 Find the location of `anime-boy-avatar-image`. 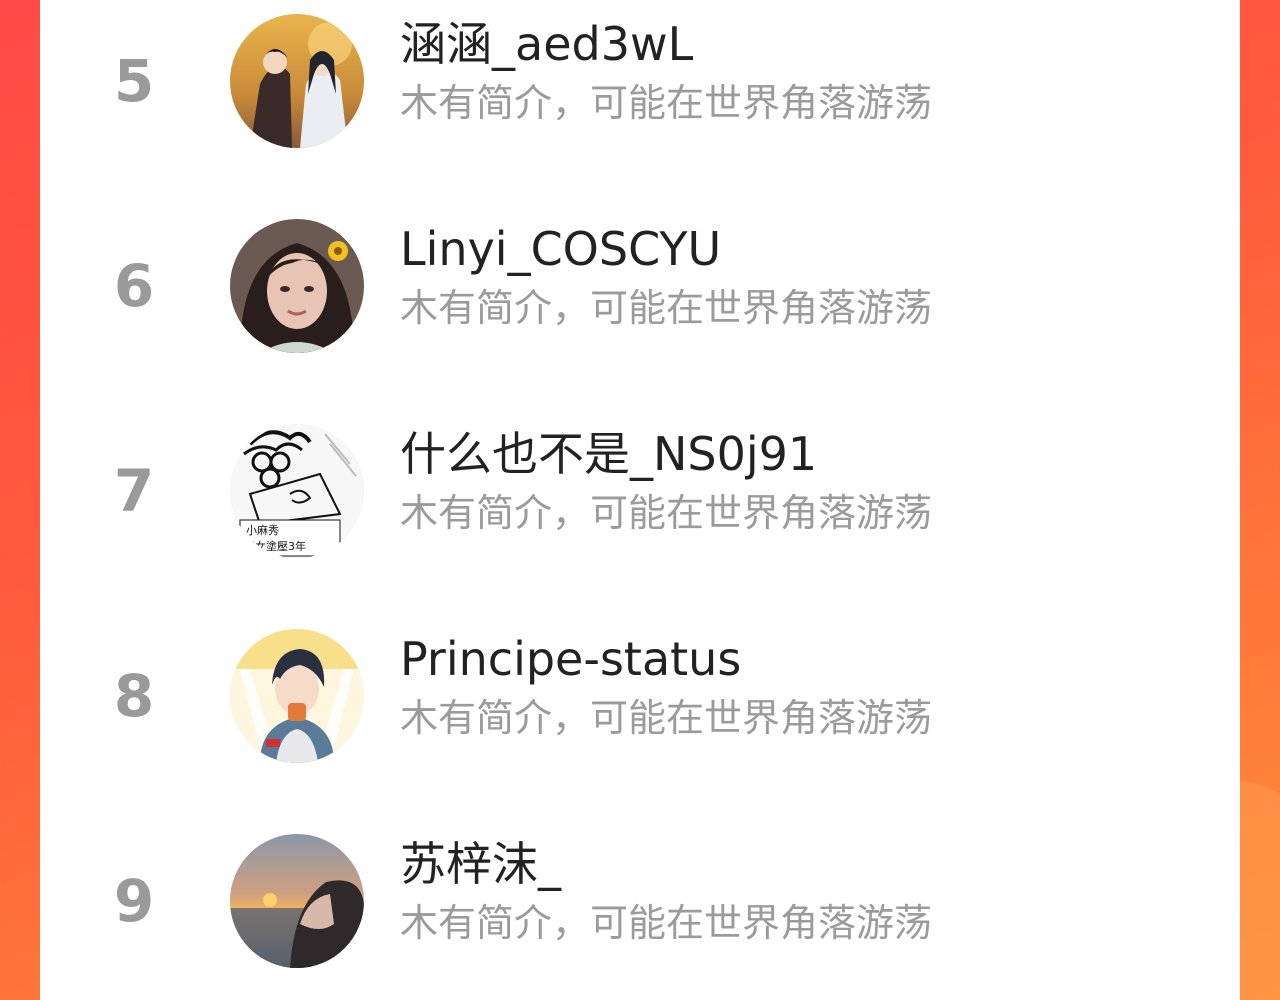

anime-boy-avatar-image is located at coordinates (297, 696).